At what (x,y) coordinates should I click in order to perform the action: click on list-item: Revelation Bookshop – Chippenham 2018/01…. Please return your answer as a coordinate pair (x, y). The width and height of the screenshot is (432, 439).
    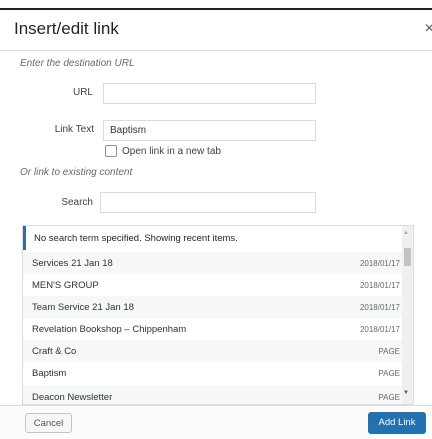
    Looking at the image, I should click on (213, 329).